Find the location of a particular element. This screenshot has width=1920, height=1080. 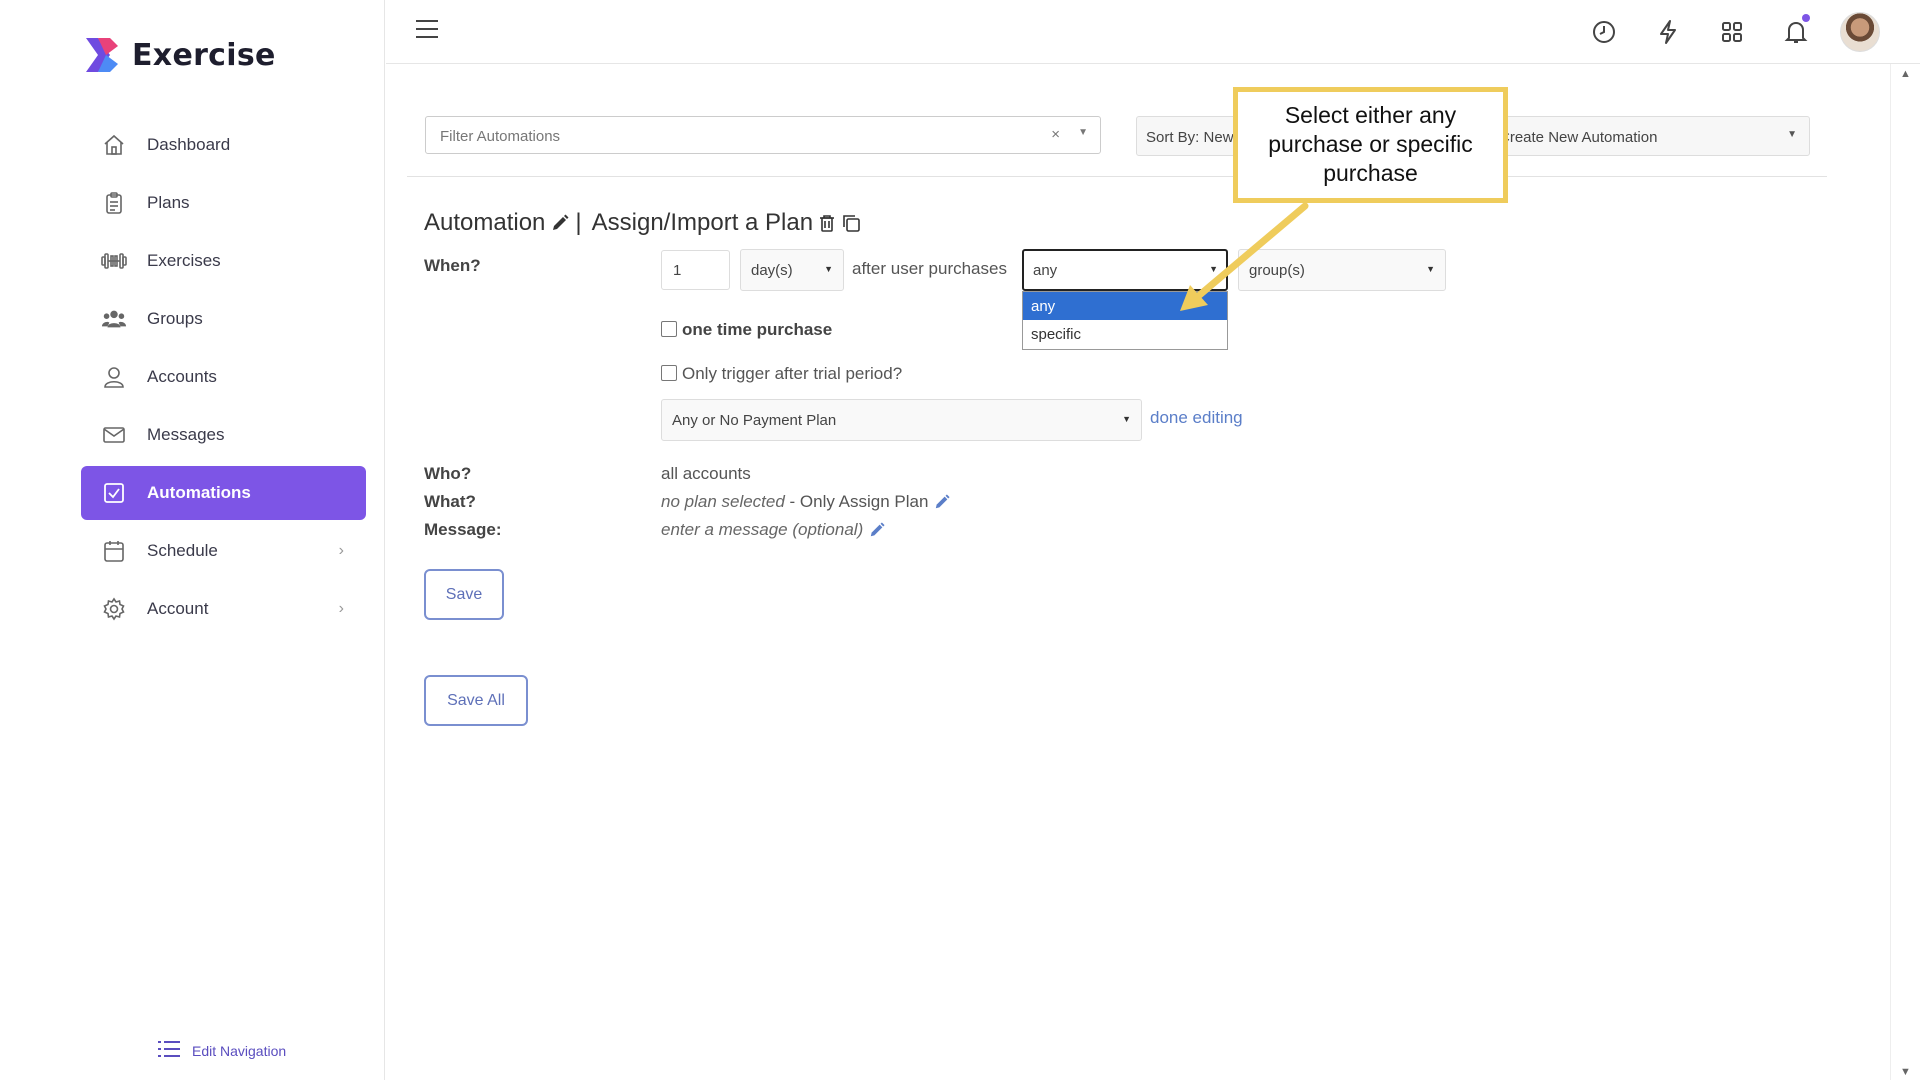

top-icons is located at coordinates (1720, 32).